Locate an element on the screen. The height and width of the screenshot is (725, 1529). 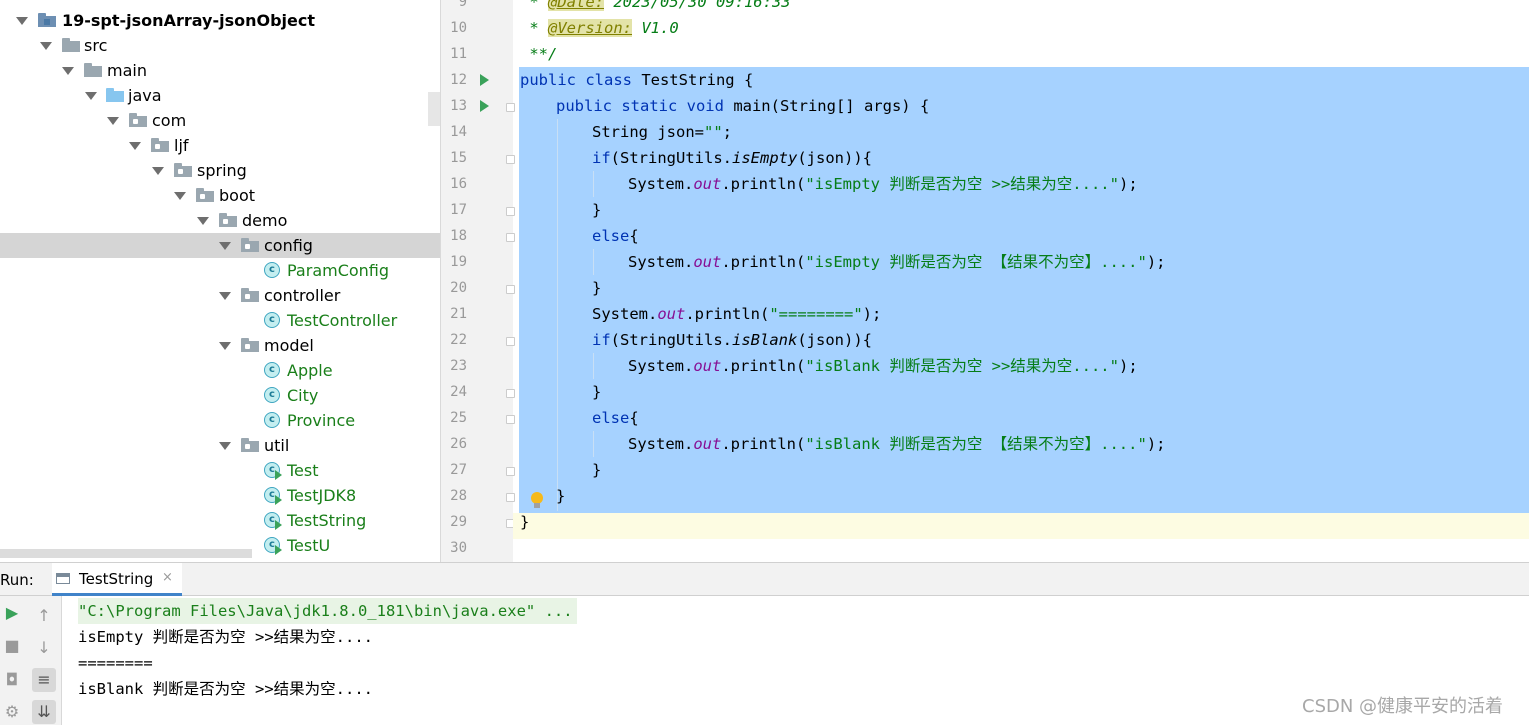
tree-item-java: java is located at coordinates (220, 95).